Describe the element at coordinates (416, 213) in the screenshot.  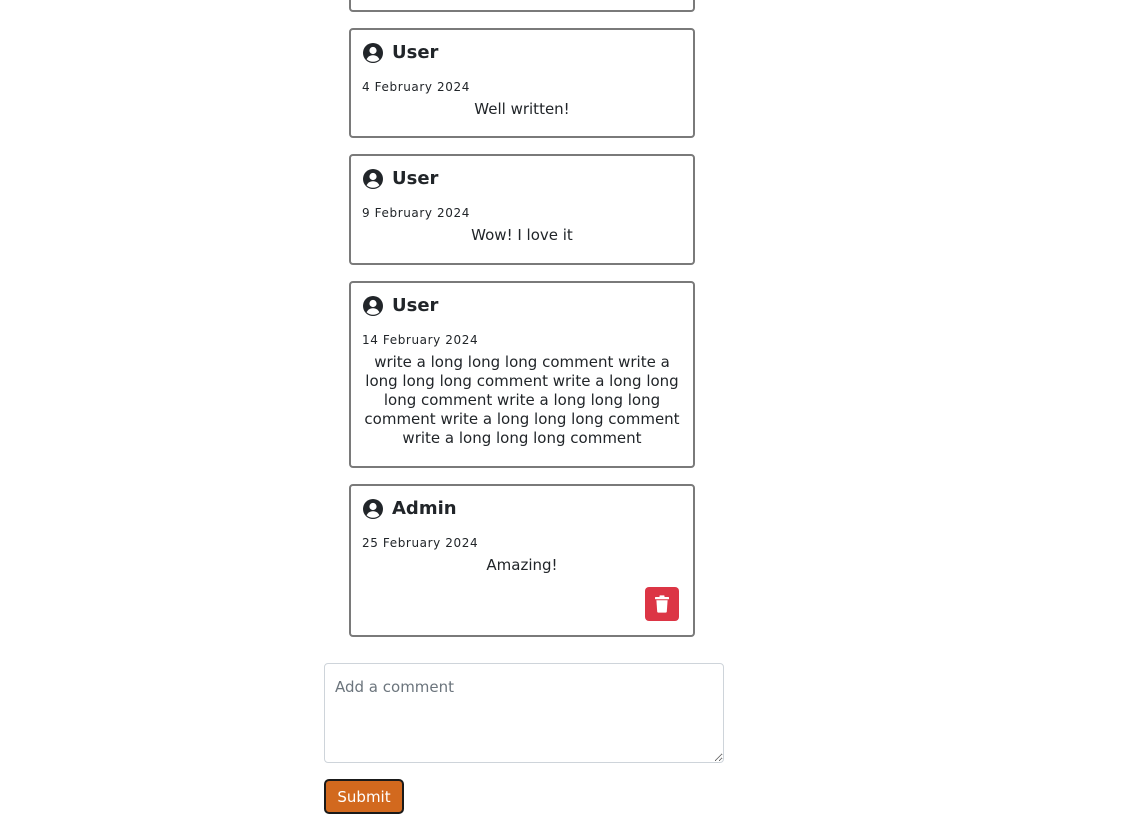
I see `comment-date: 9 February 2024` at that location.